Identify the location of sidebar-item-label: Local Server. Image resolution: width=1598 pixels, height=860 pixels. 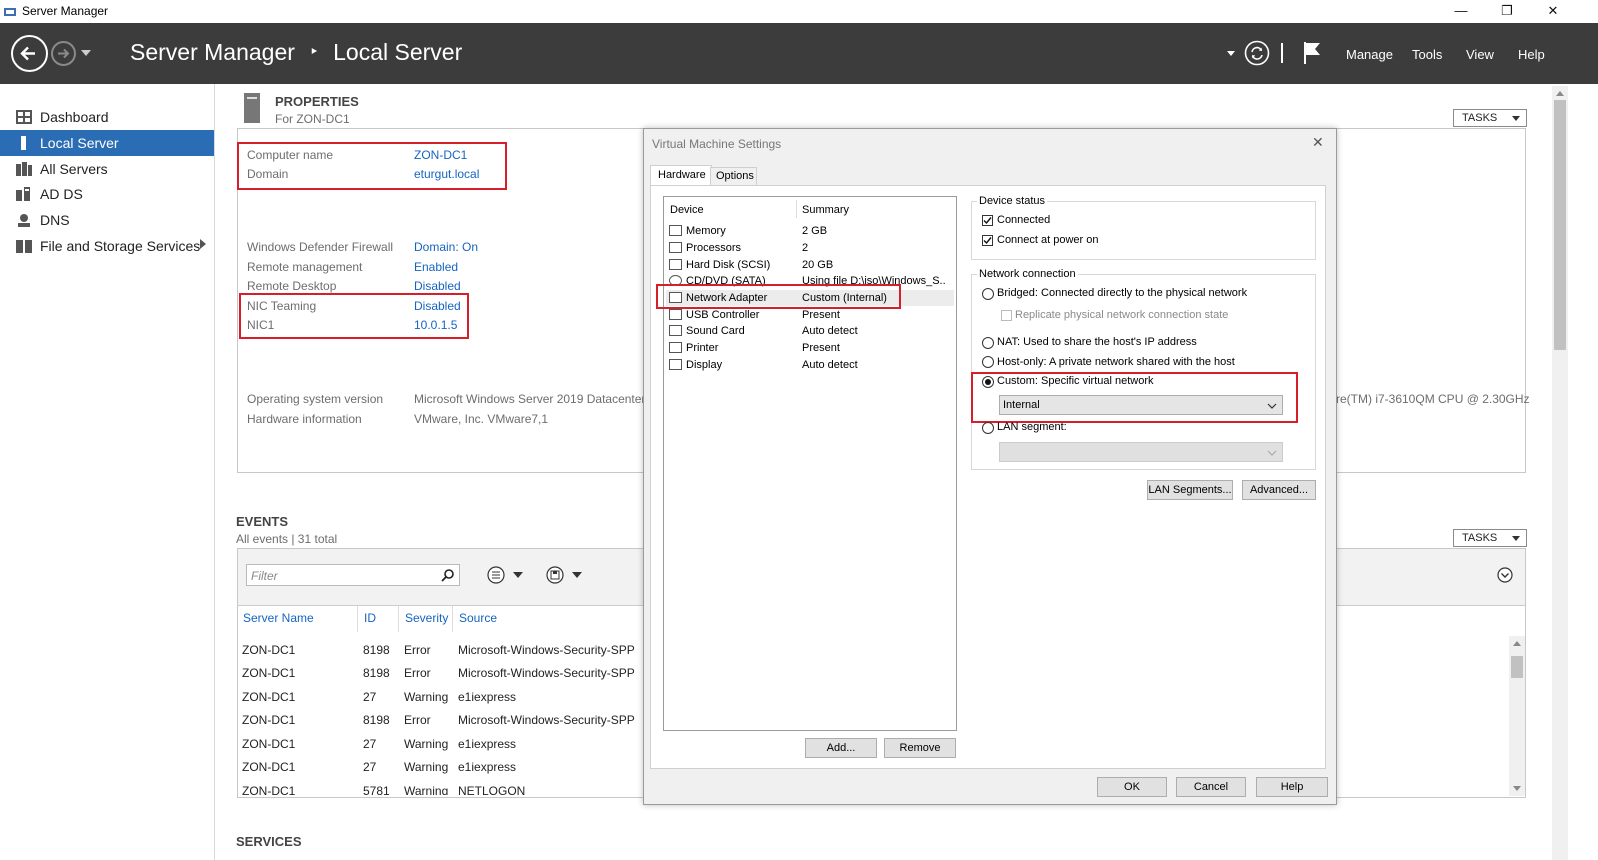
(79, 143).